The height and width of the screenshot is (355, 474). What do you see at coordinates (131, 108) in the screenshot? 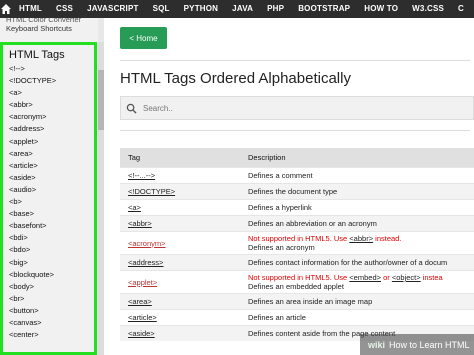
I see `search-icon` at bounding box center [131, 108].